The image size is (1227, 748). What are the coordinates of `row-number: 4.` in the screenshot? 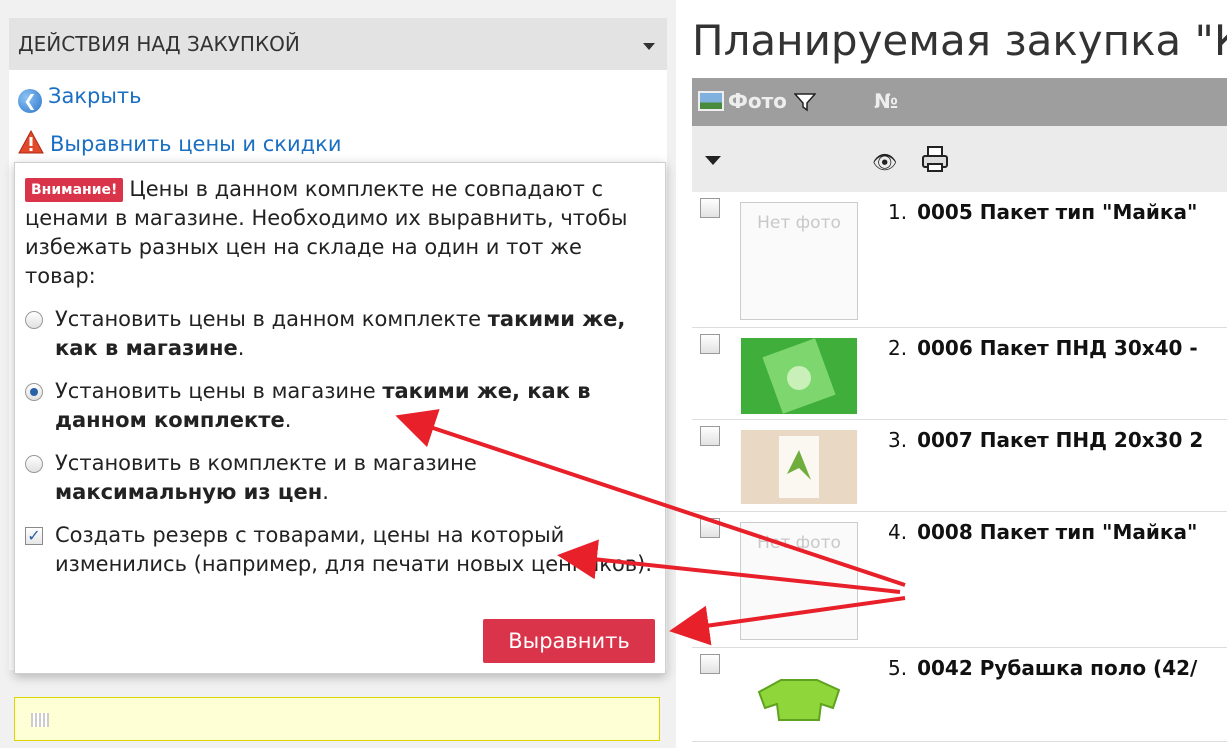 It's located at (898, 532).